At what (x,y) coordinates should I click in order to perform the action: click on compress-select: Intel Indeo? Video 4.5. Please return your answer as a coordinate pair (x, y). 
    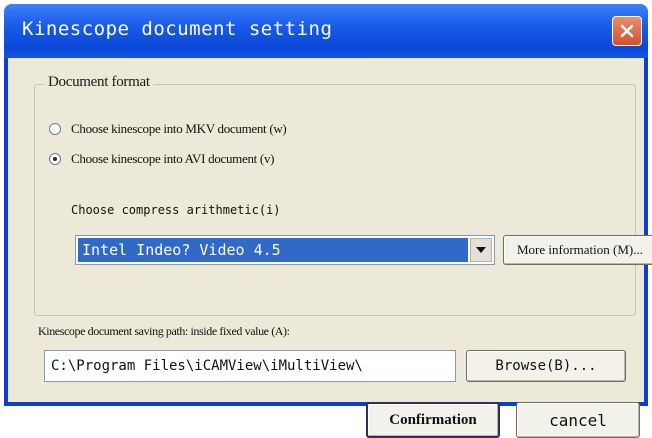
    Looking at the image, I should click on (285, 250).